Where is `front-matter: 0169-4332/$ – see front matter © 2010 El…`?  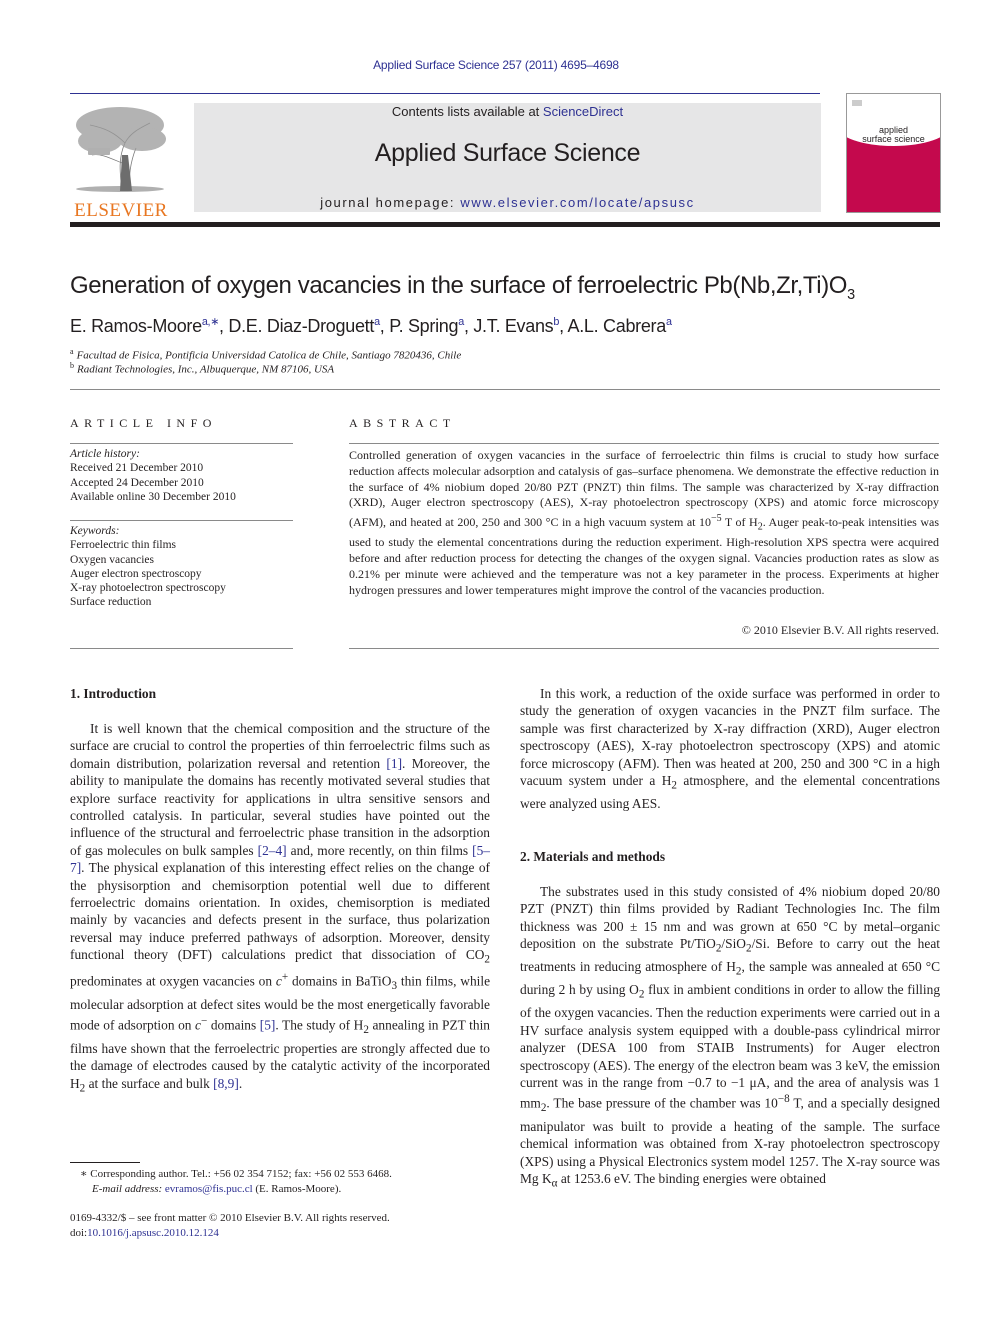
front-matter: 0169-4332/$ – see front matter © 2010 El… is located at coordinates (290, 1226).